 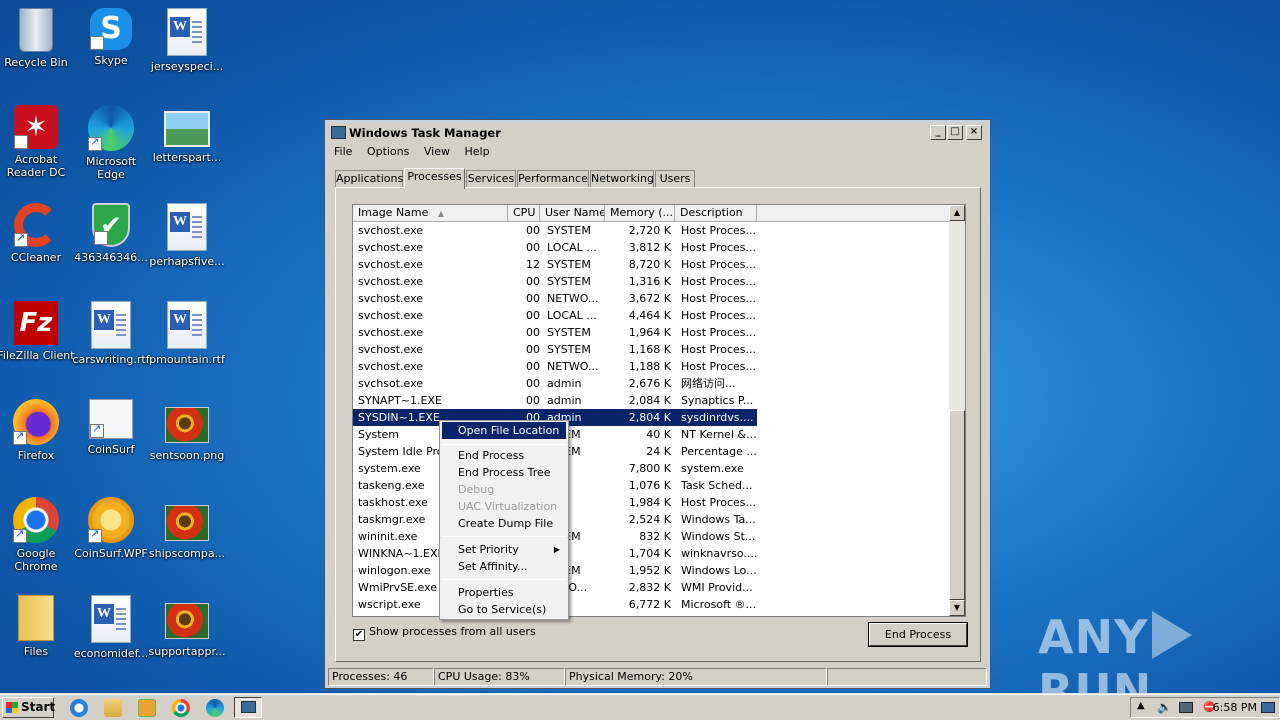 What do you see at coordinates (504, 549) in the screenshot?
I see `menu-item-set-priority: Set Priority ▶` at bounding box center [504, 549].